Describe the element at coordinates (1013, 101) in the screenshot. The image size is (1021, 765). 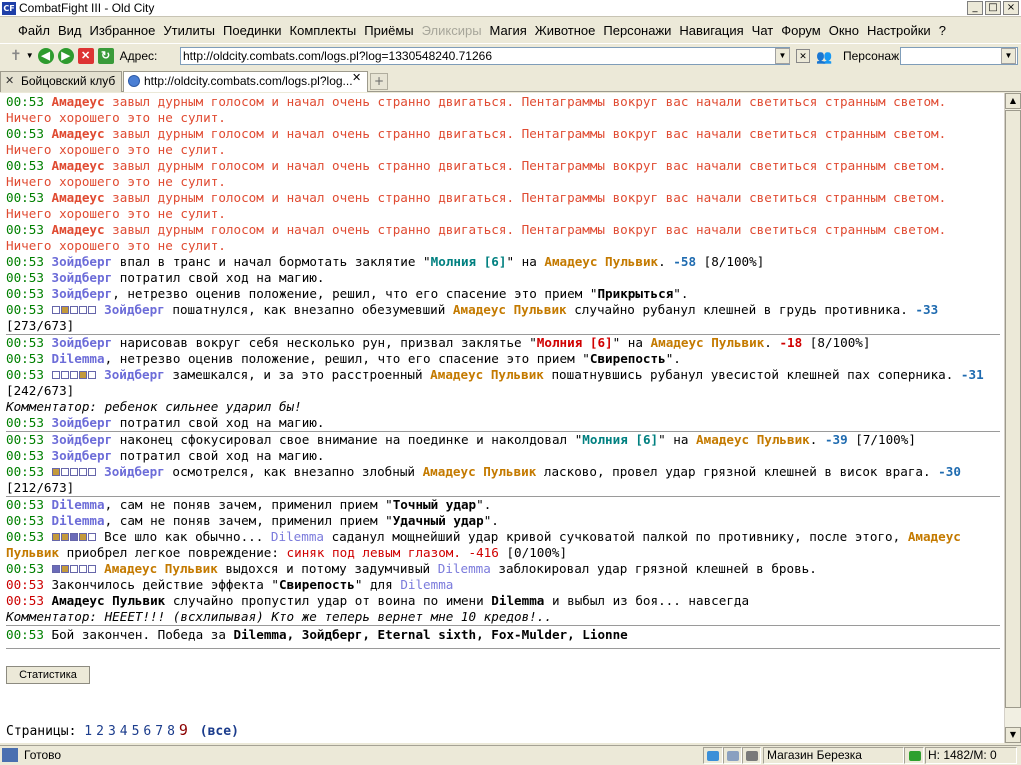
I see `scroll-up-icon: ▲` at that location.